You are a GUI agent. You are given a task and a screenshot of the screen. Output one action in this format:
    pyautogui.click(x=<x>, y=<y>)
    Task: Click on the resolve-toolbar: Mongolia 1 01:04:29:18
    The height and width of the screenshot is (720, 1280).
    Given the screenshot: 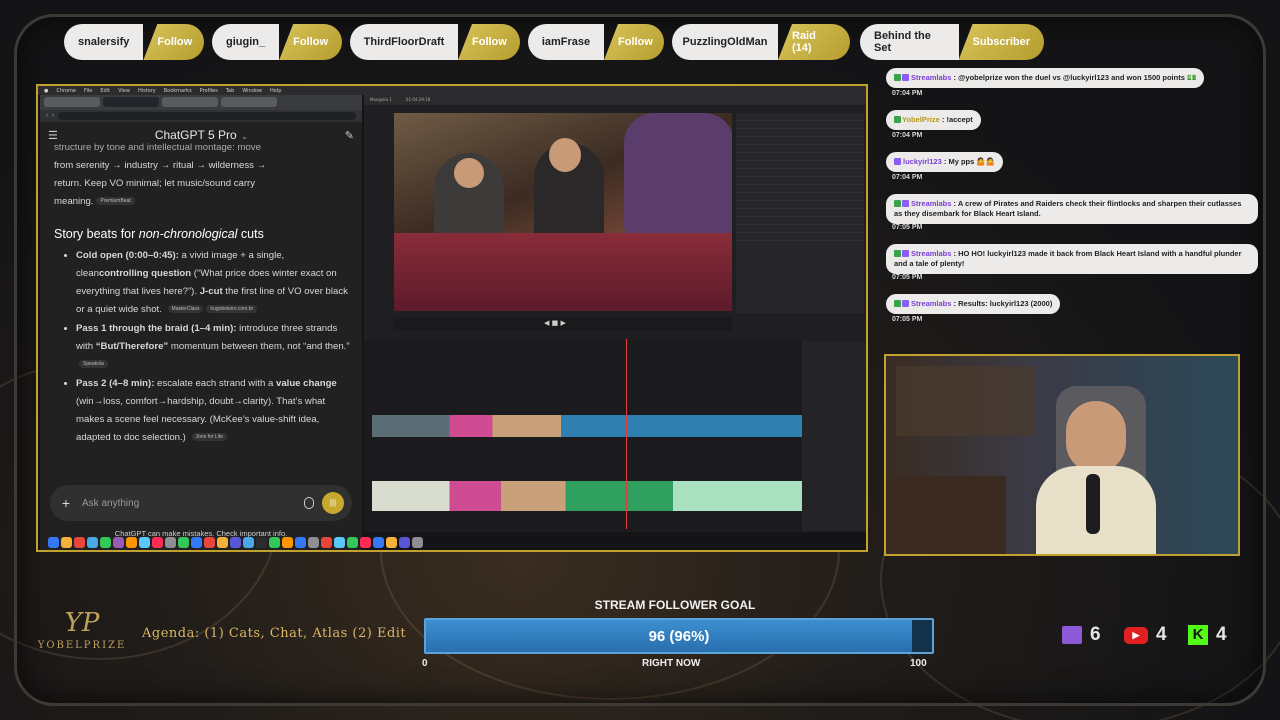 What is the action you would take?
    pyautogui.click(x=615, y=100)
    